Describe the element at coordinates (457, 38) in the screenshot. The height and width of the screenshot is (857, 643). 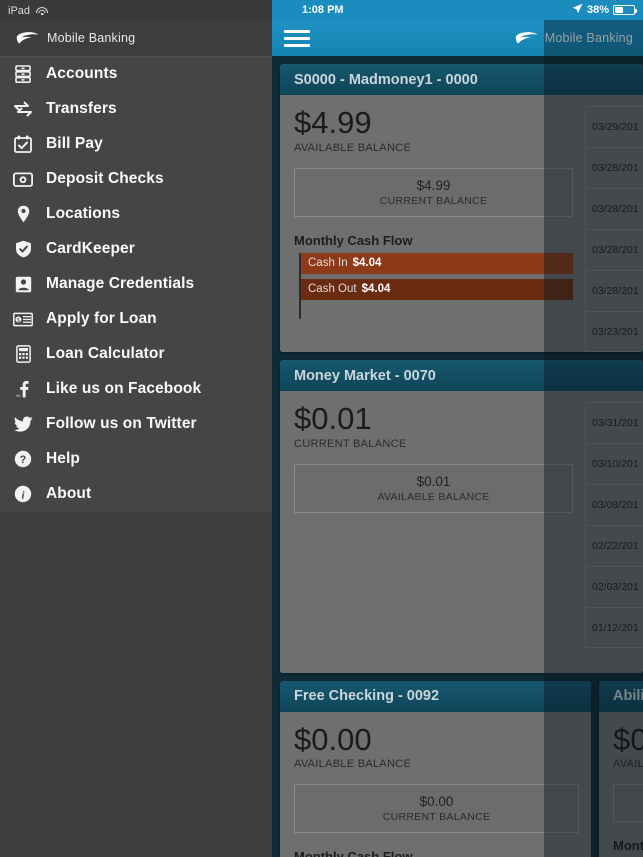
I see `app-header: Mobile Banking` at that location.